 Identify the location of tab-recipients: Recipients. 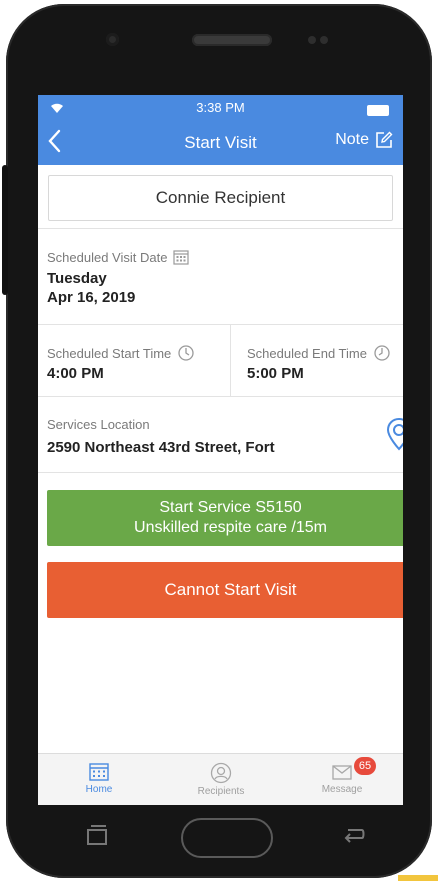
(221, 779).